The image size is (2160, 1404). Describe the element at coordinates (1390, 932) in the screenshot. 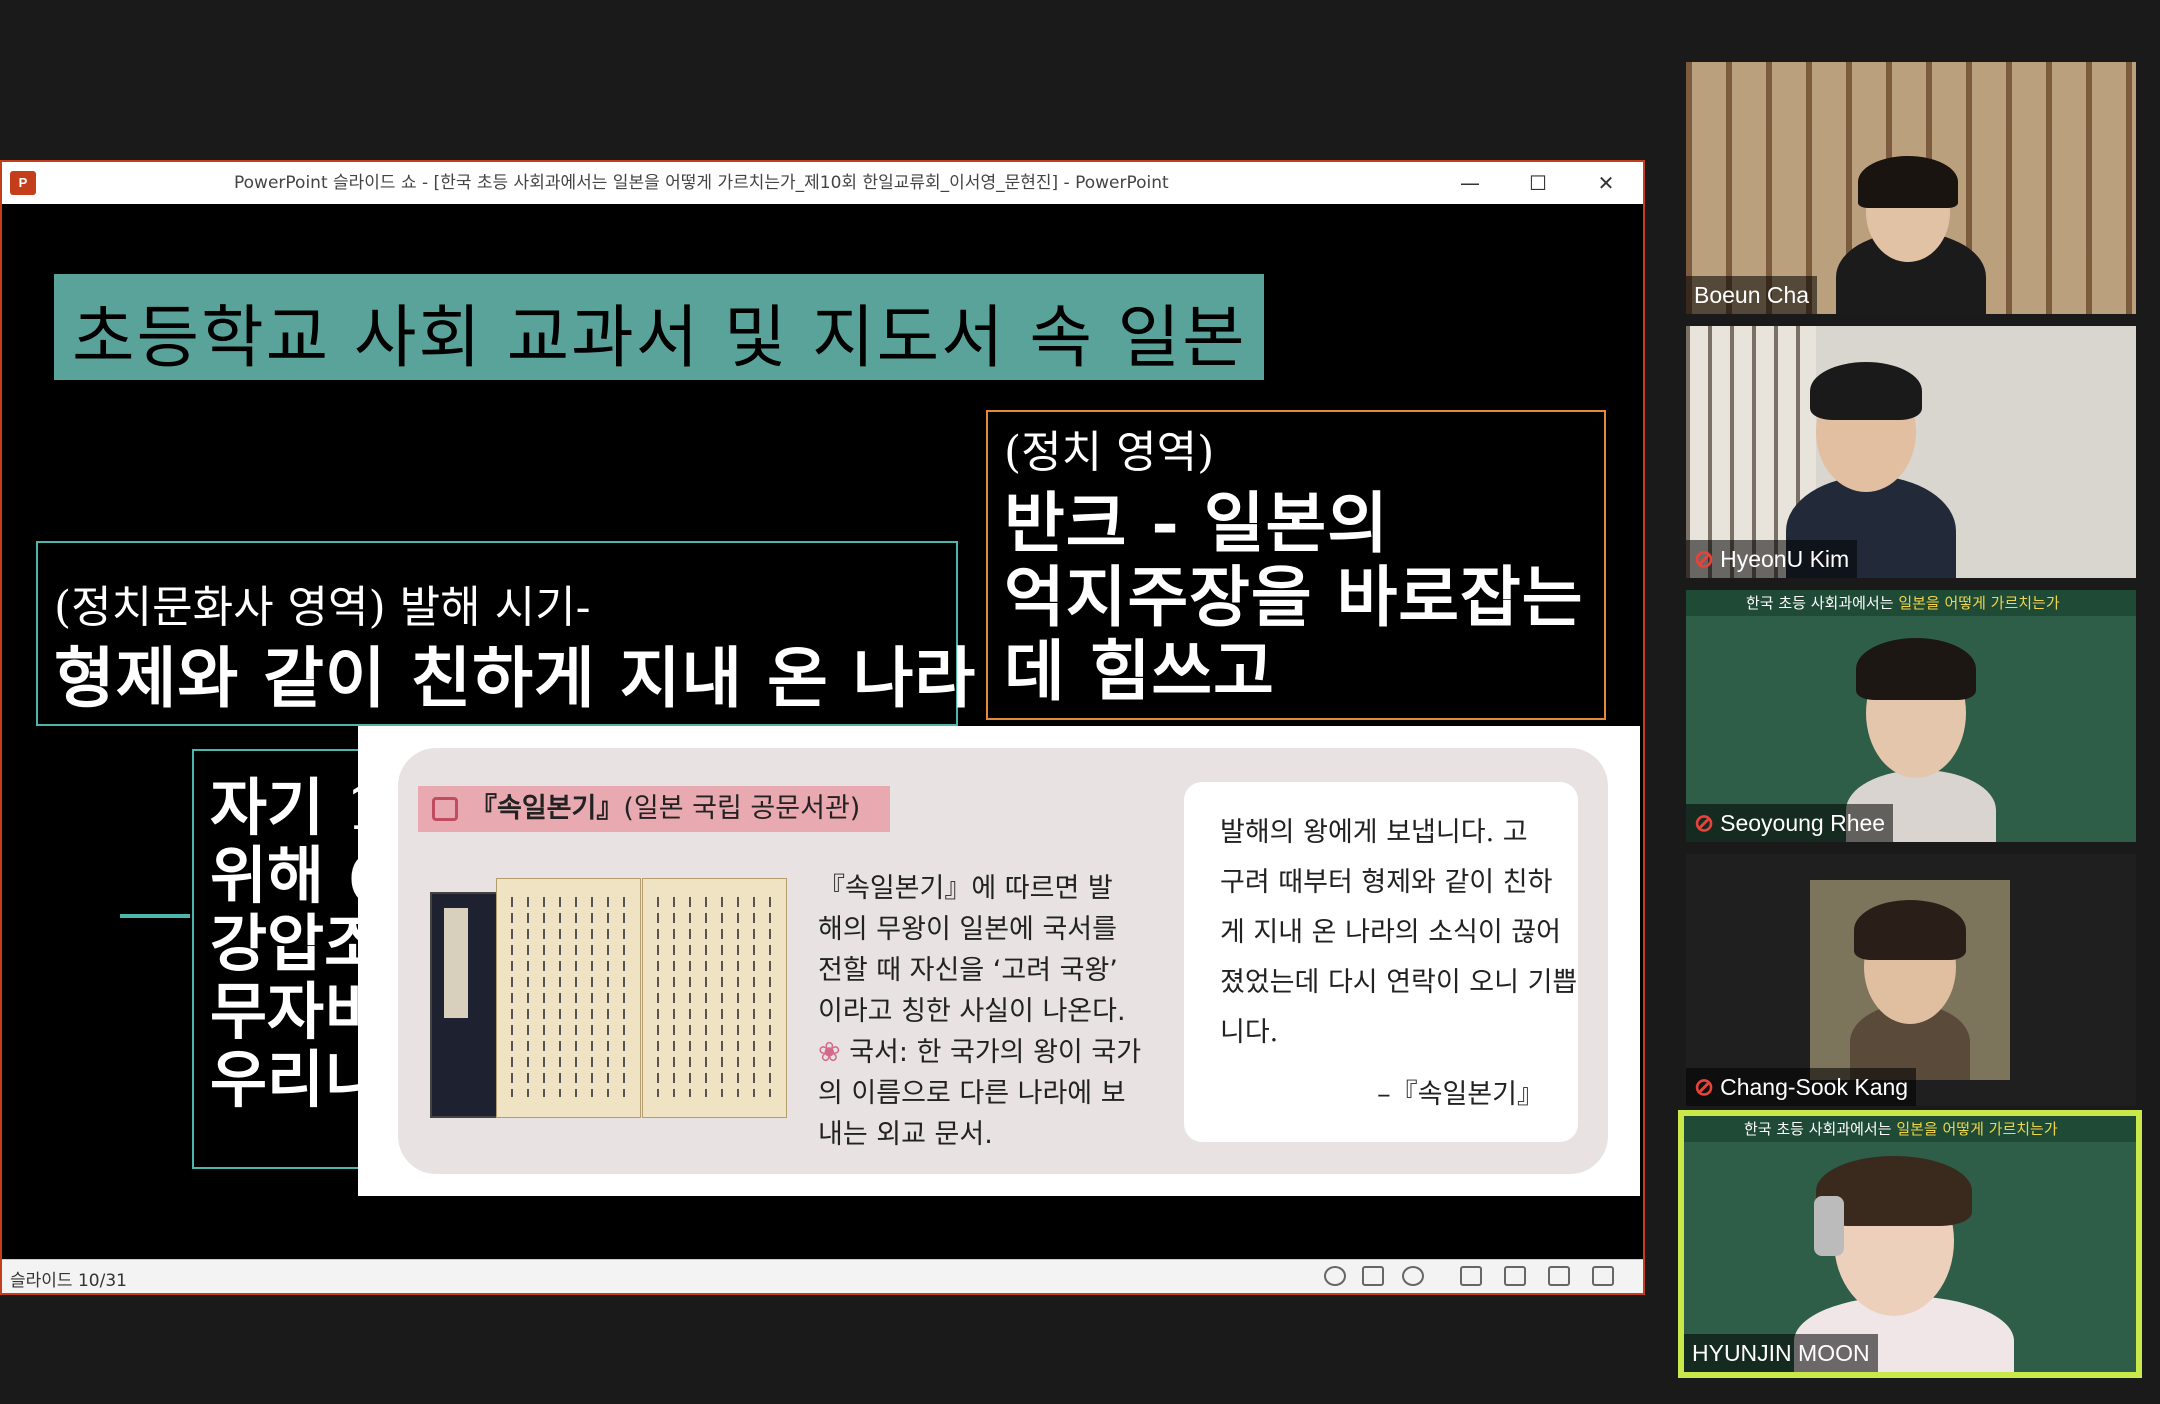

I see `quote-line: 게 지내 온 나라의 소식이 끊어` at that location.